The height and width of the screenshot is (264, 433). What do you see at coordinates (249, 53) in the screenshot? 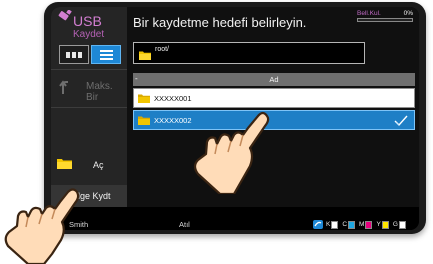
I see `path-field: root/` at bounding box center [249, 53].